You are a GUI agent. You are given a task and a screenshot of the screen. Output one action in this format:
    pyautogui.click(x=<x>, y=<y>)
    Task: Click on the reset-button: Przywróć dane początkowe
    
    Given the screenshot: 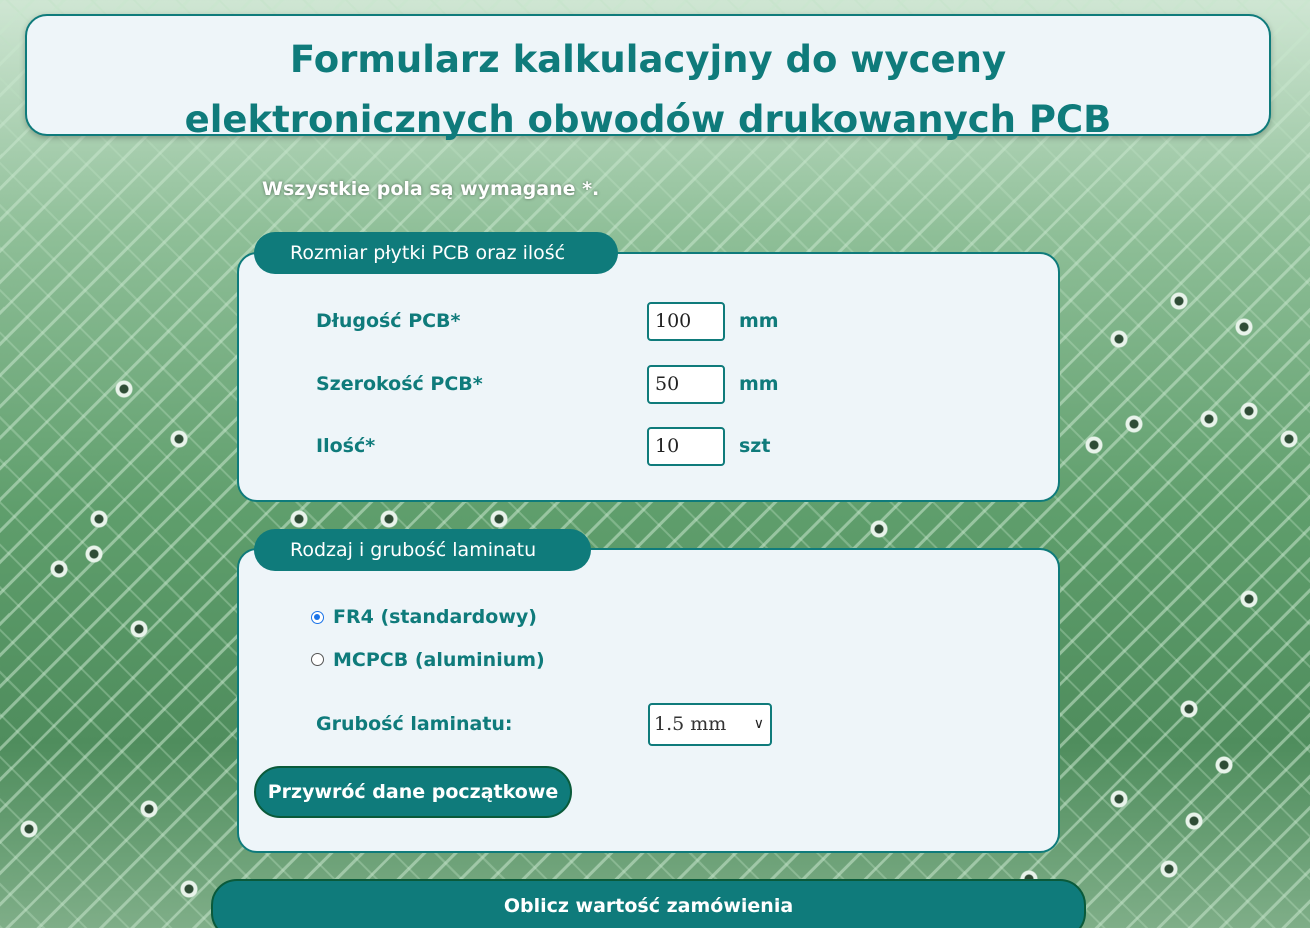 What is the action you would take?
    pyautogui.click(x=413, y=792)
    